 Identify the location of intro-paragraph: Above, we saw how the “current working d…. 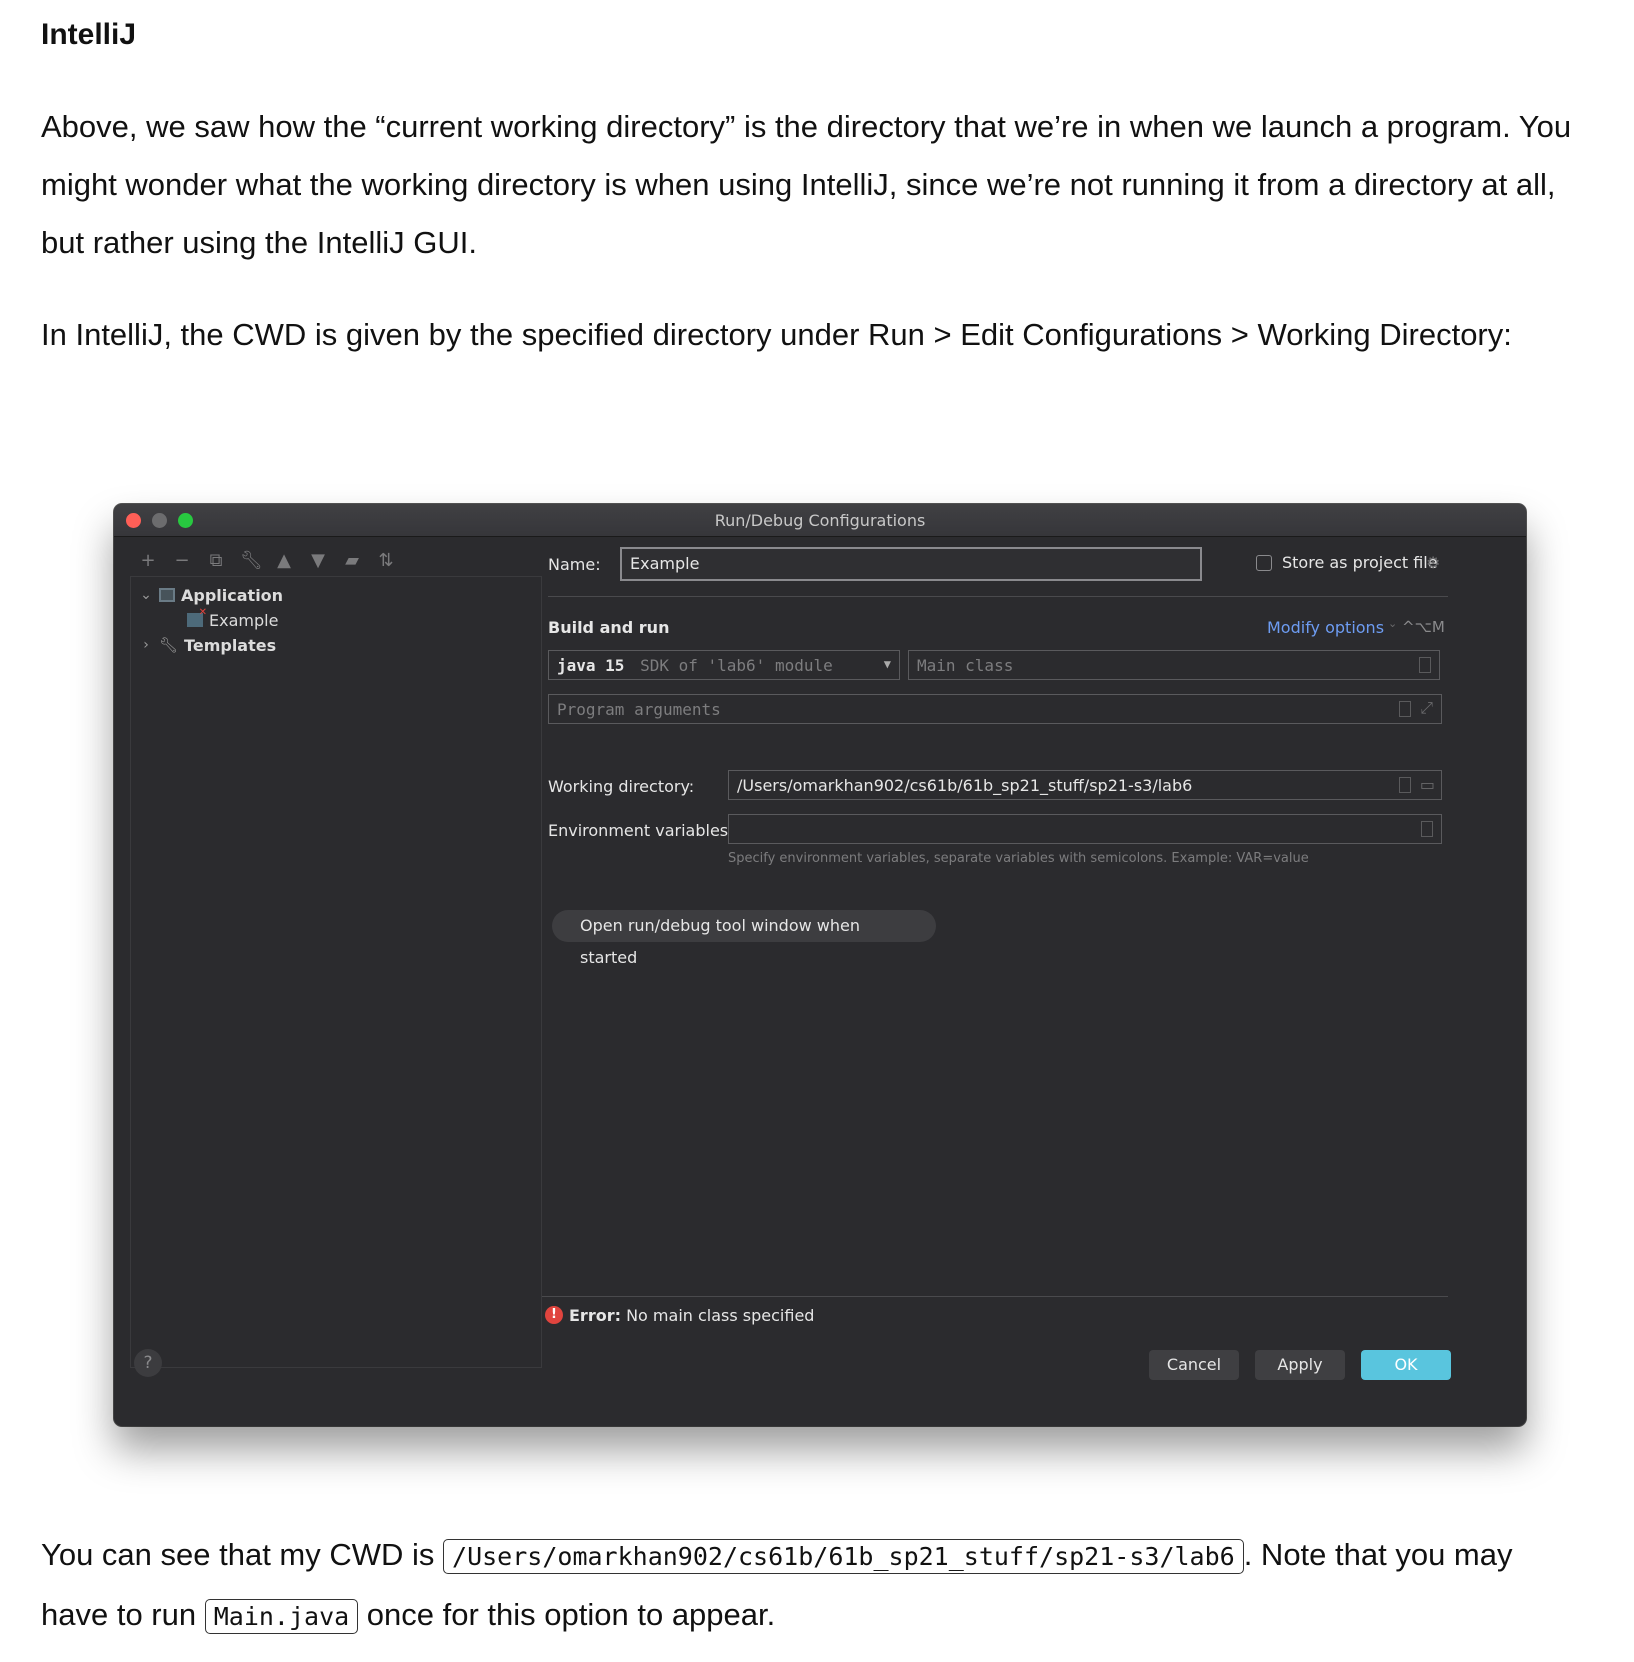
(806, 184).